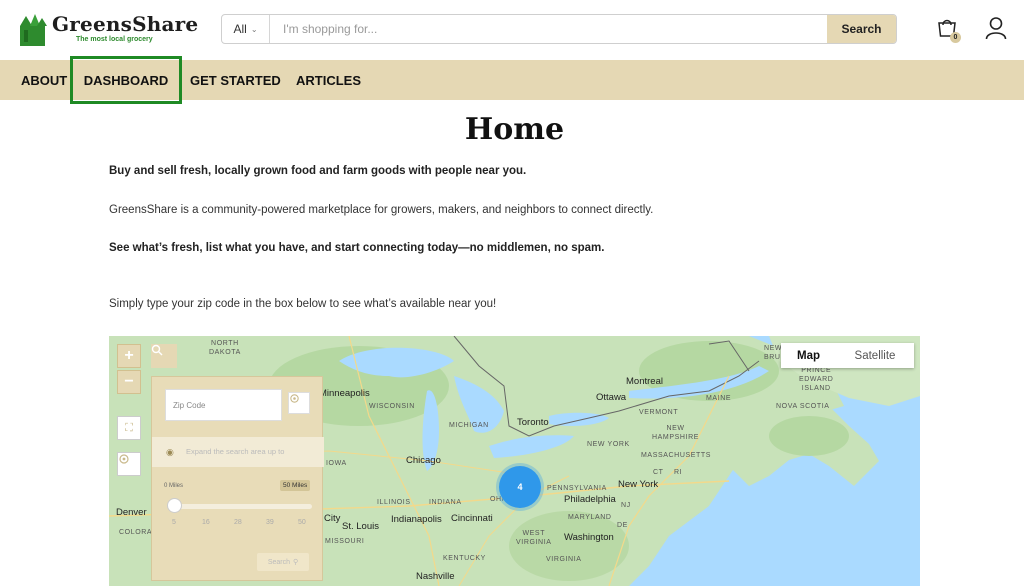  Describe the element at coordinates (242, 506) in the screenshot. I see `radius-slider-track` at that location.